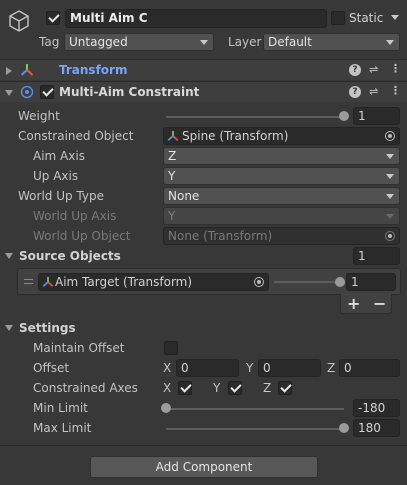 Image resolution: width=407 pixels, height=485 pixels. Describe the element at coordinates (235, 388) in the screenshot. I see `axis-y-checkbox` at that location.